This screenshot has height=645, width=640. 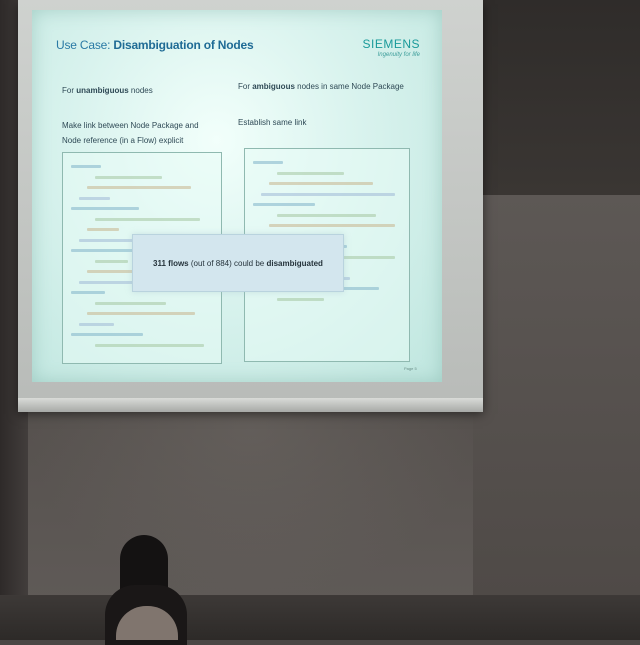 What do you see at coordinates (102, 90) in the screenshot?
I see `left-heading-bold: unambiguous` at bounding box center [102, 90].